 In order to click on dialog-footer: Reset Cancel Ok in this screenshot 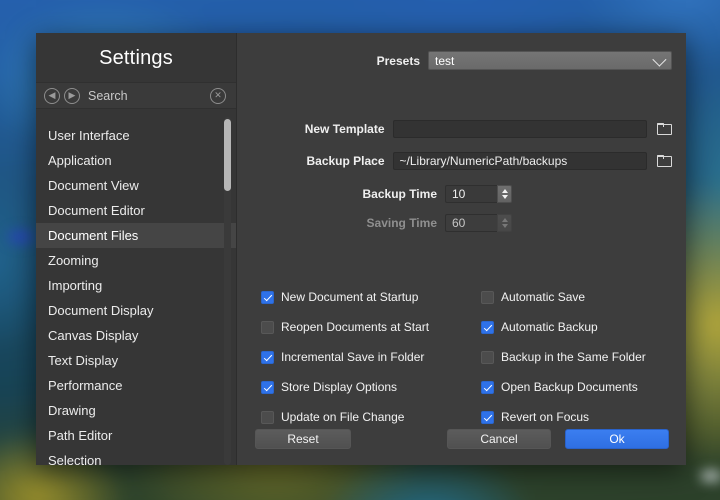, I will do `click(461, 440)`.